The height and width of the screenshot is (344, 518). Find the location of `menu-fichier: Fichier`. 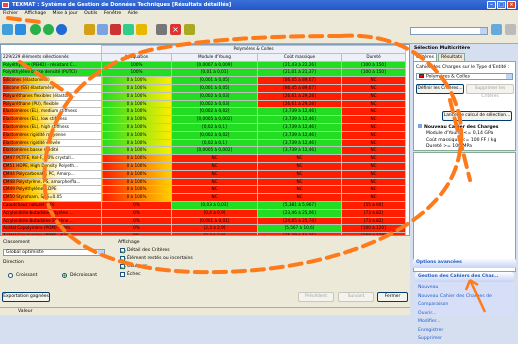

menu-fichier: Fichier is located at coordinates (10, 13).